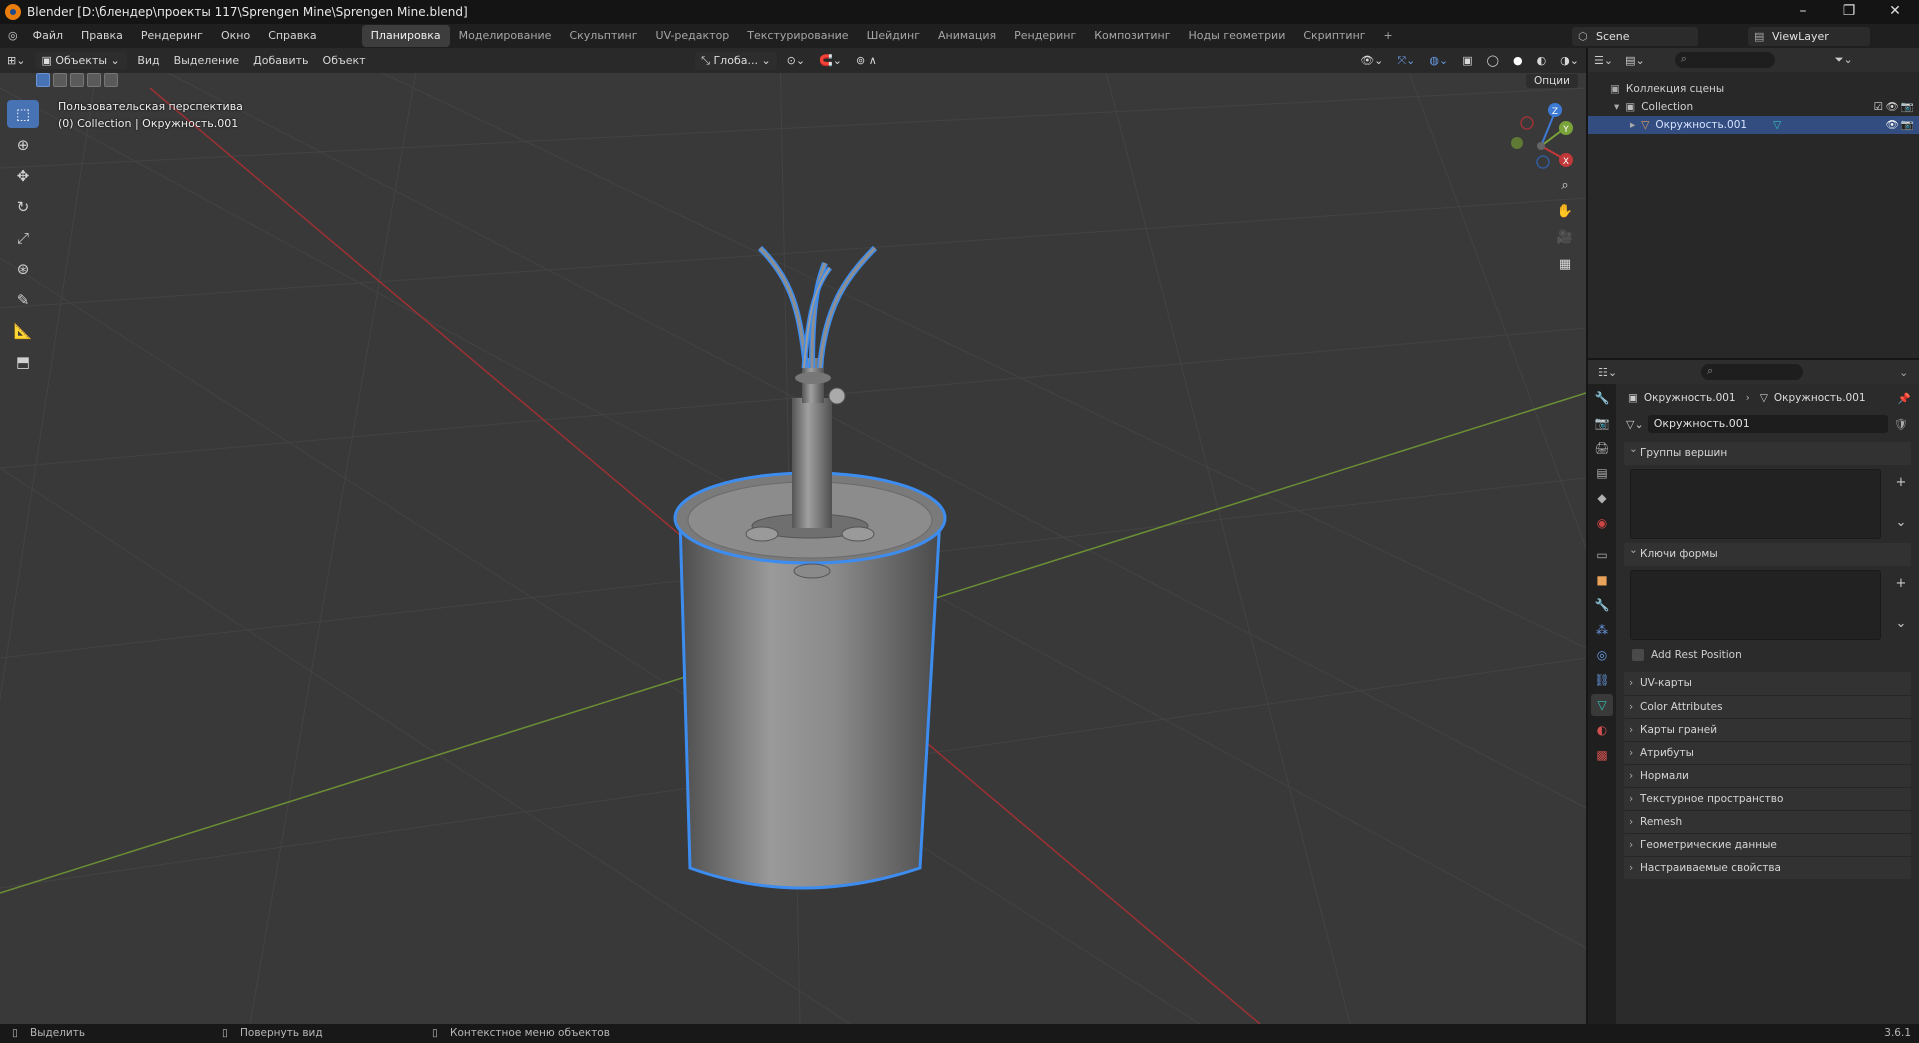  What do you see at coordinates (1388, 36) in the screenshot?
I see `add-workspace-button: +` at bounding box center [1388, 36].